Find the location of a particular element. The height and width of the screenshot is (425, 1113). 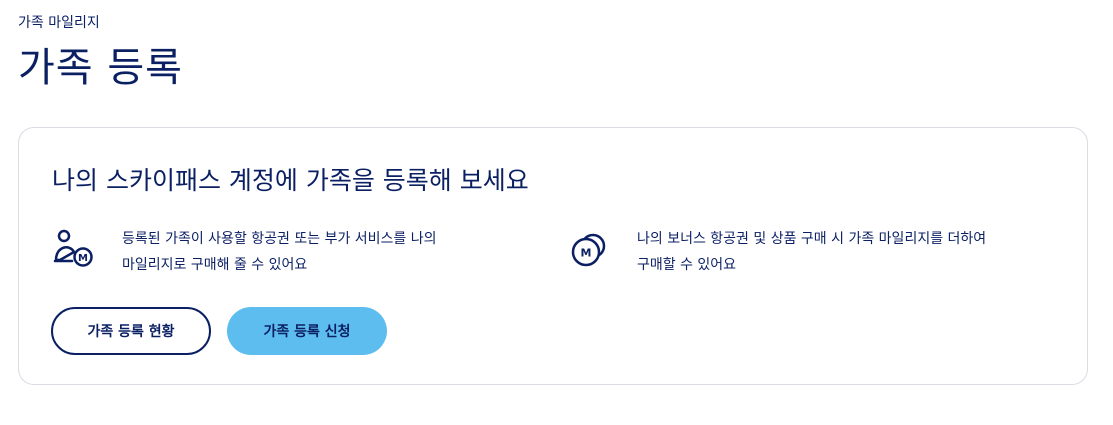

card-title: 나의 스카이패스 계정에 가족을 등록해 보세요 is located at coordinates (290, 180).